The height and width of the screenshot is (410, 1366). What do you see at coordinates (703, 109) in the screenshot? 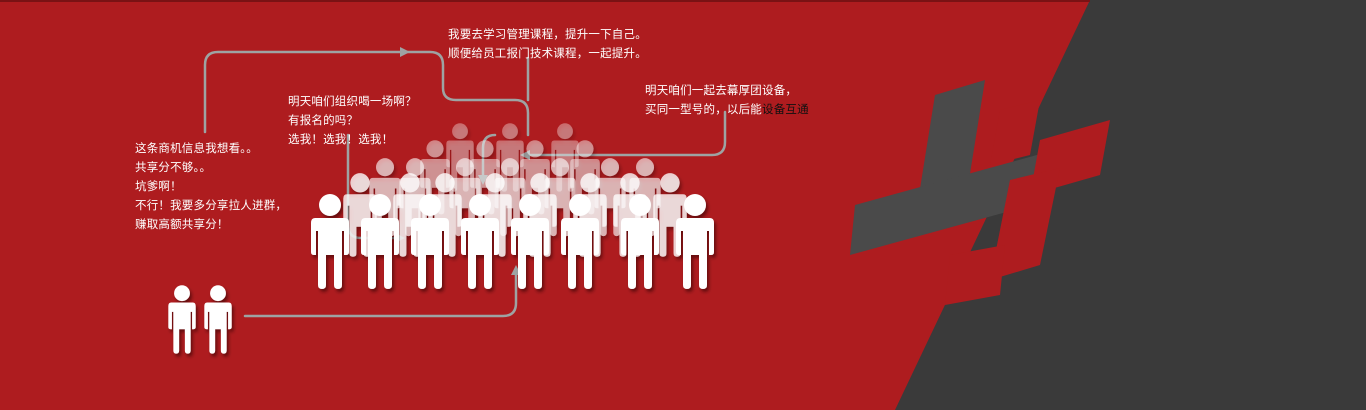
I see `note-right-line-2-prefix: 买同一型号的，以后能` at bounding box center [703, 109].